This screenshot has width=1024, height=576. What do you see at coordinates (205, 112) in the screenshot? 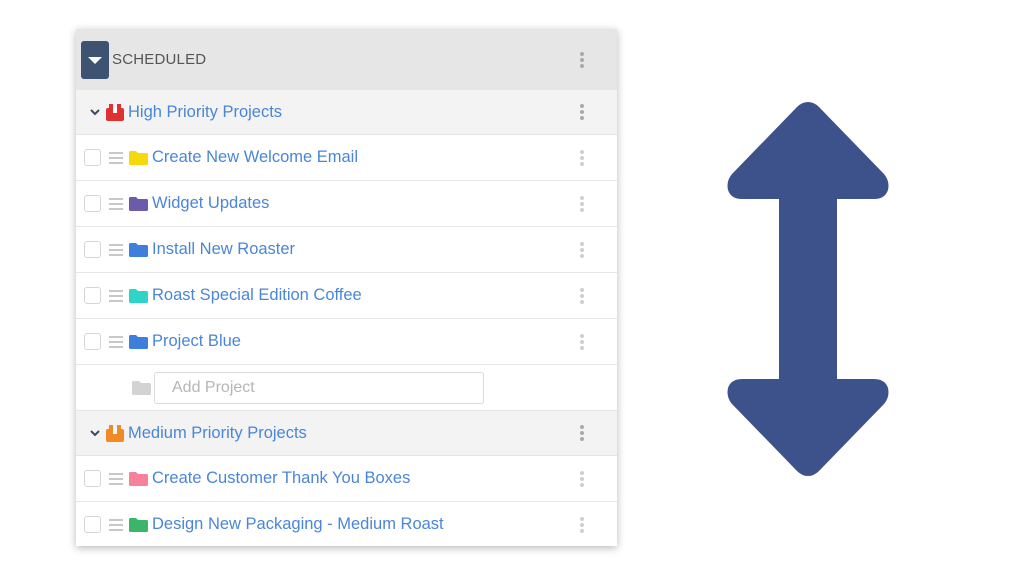
I see `group-title: High Priority Projects` at bounding box center [205, 112].